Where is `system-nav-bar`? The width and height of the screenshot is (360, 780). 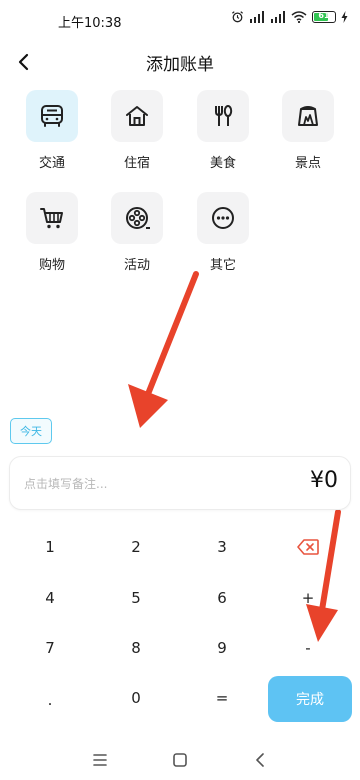 system-nav-bar is located at coordinates (180, 760).